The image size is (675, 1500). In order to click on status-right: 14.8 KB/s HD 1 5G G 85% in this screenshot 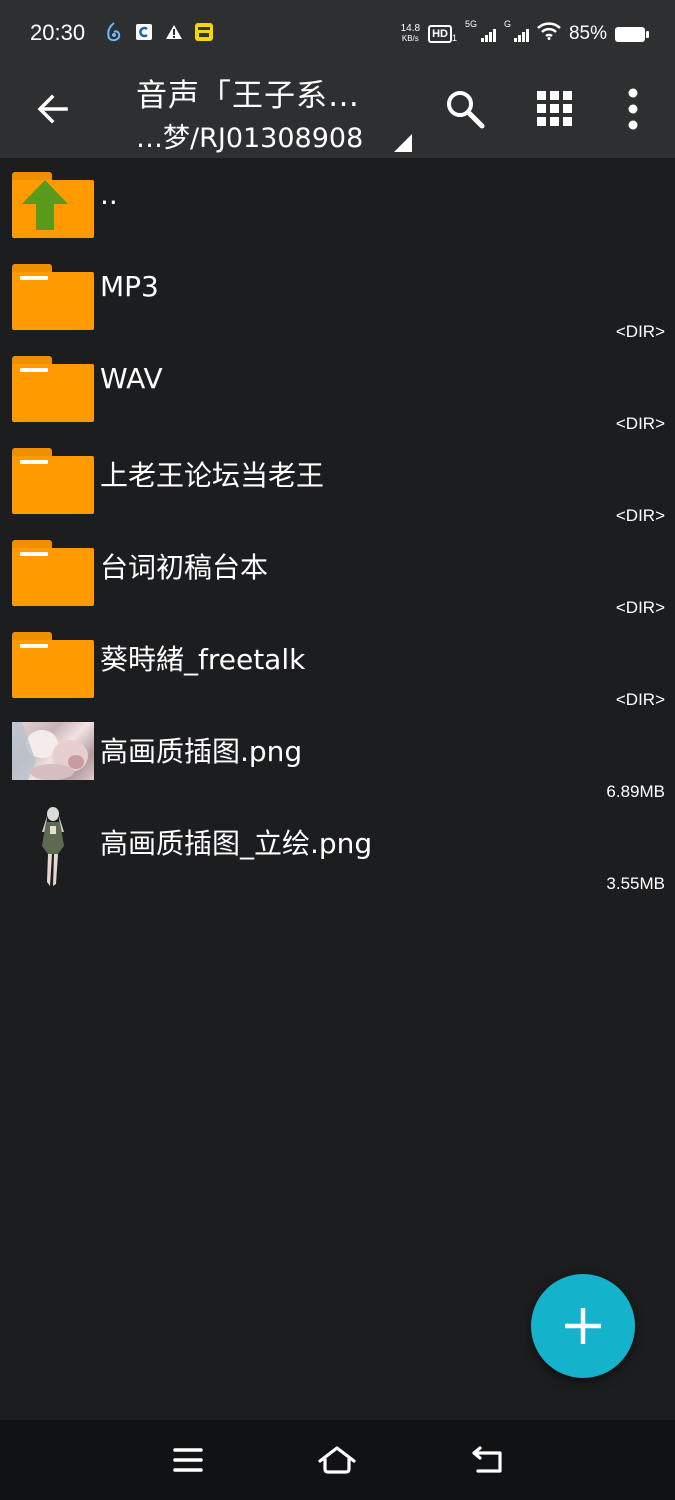, I will do `click(525, 32)`.